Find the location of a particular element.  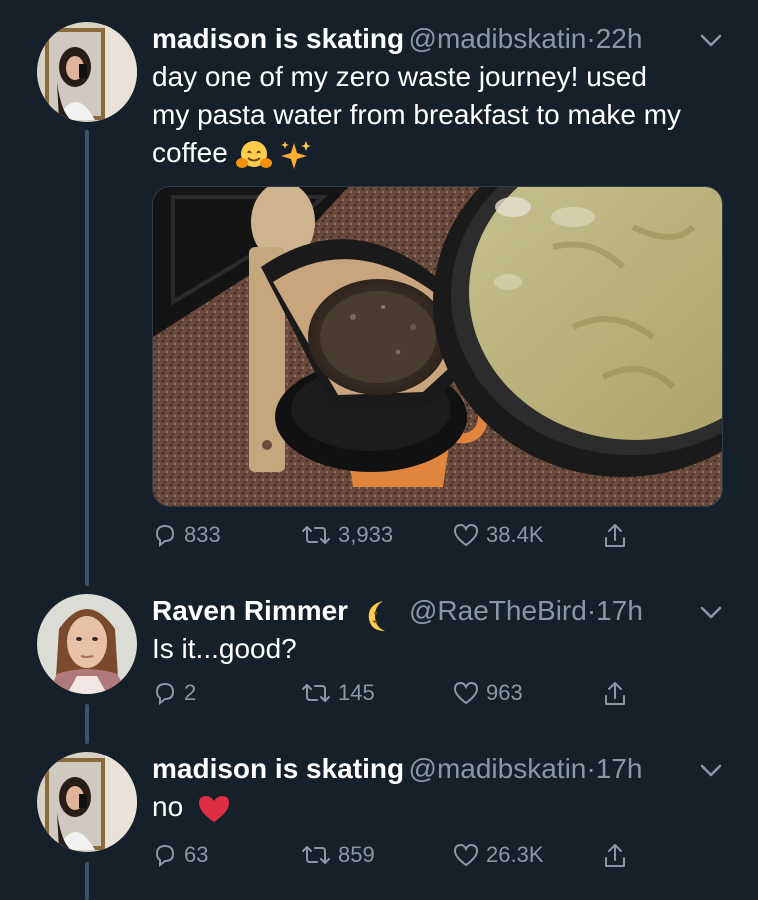

reply-button: 833 is located at coordinates (186, 535).